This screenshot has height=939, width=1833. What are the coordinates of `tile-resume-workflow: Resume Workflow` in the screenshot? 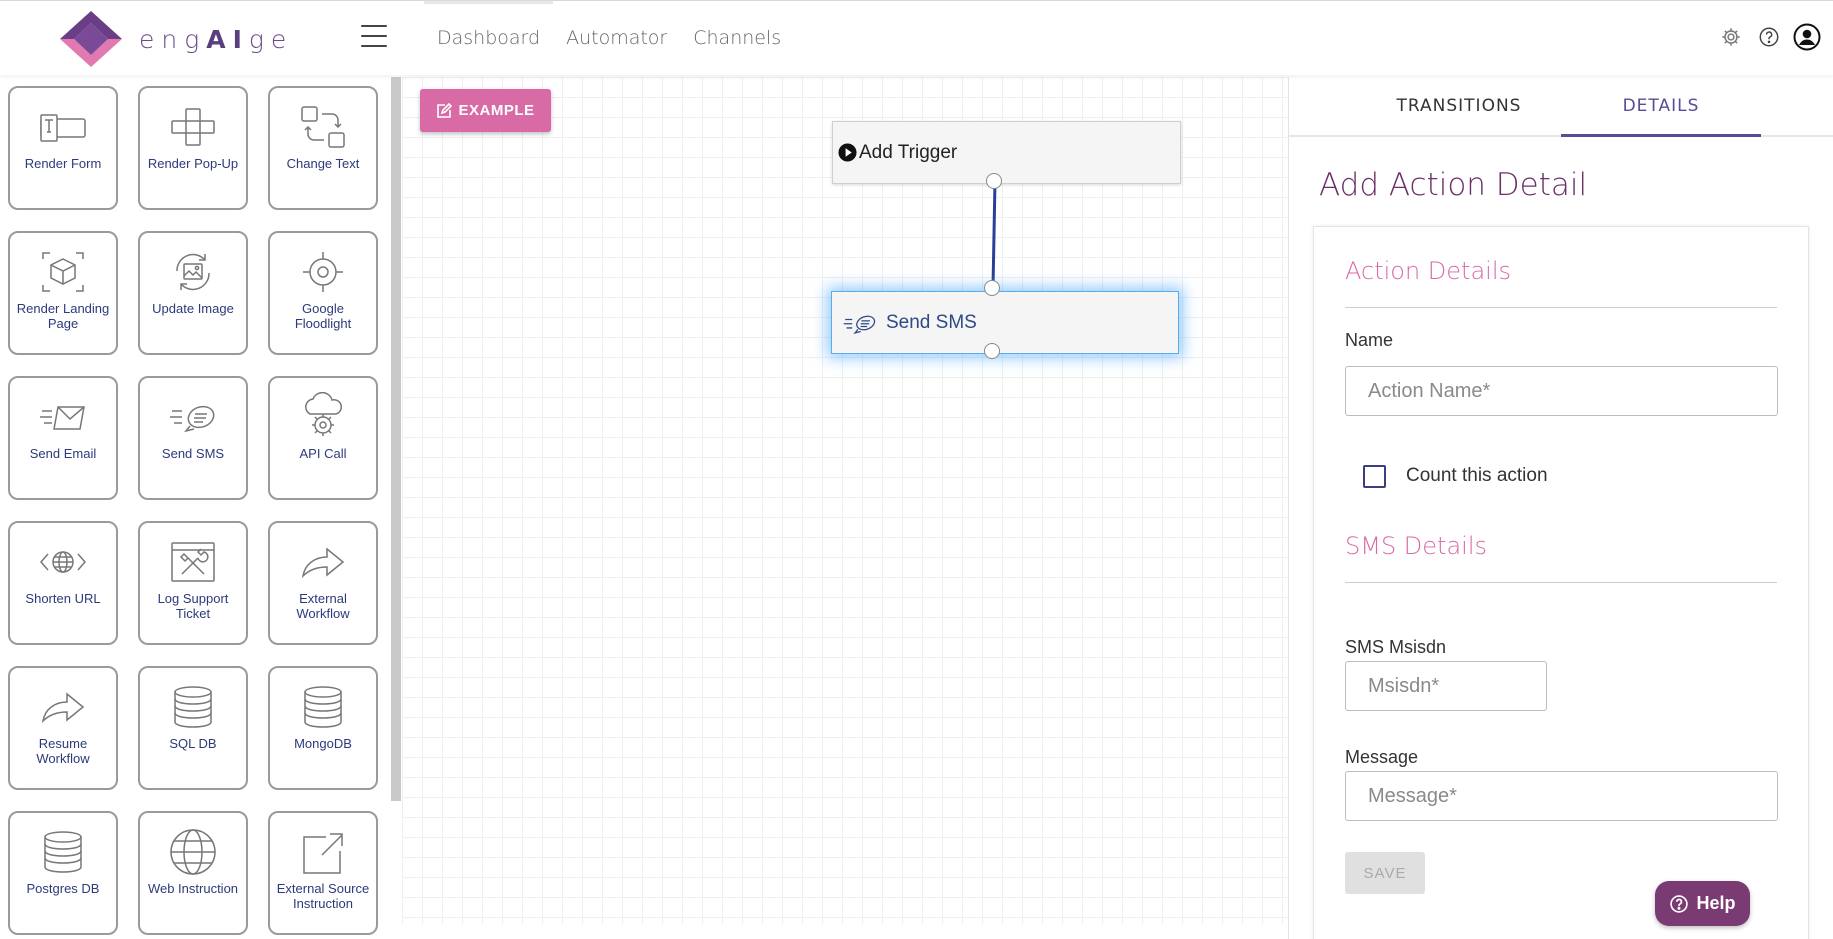 It's located at (63, 728).